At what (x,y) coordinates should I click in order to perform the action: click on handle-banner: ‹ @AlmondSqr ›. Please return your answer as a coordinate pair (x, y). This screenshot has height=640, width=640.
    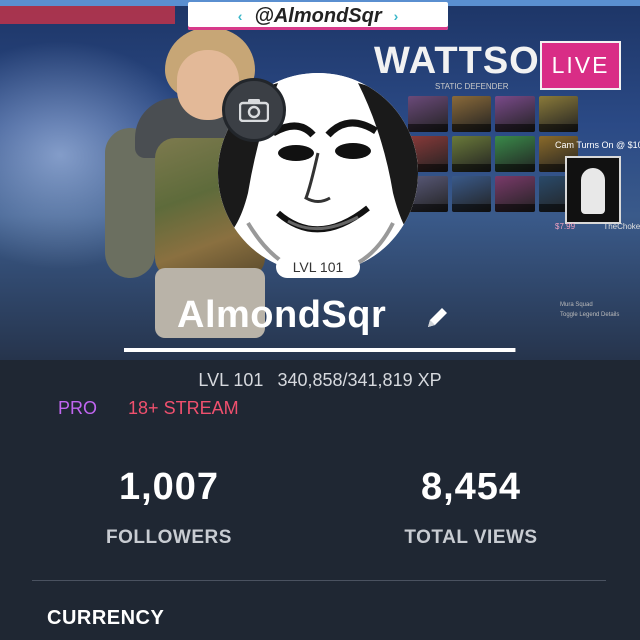
    Looking at the image, I should click on (318, 16).